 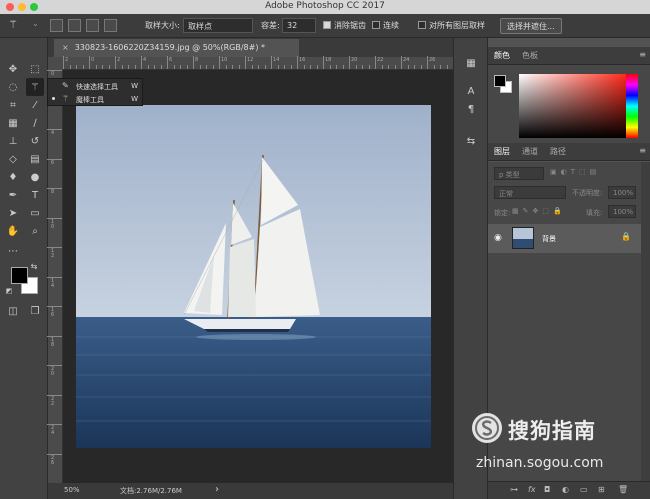 I want to click on layers-scrollbar, so click(x=645, y=330).